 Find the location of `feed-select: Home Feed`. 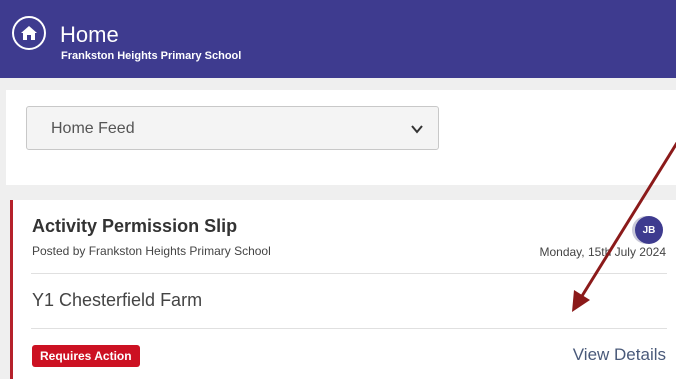

feed-select: Home Feed is located at coordinates (232, 128).